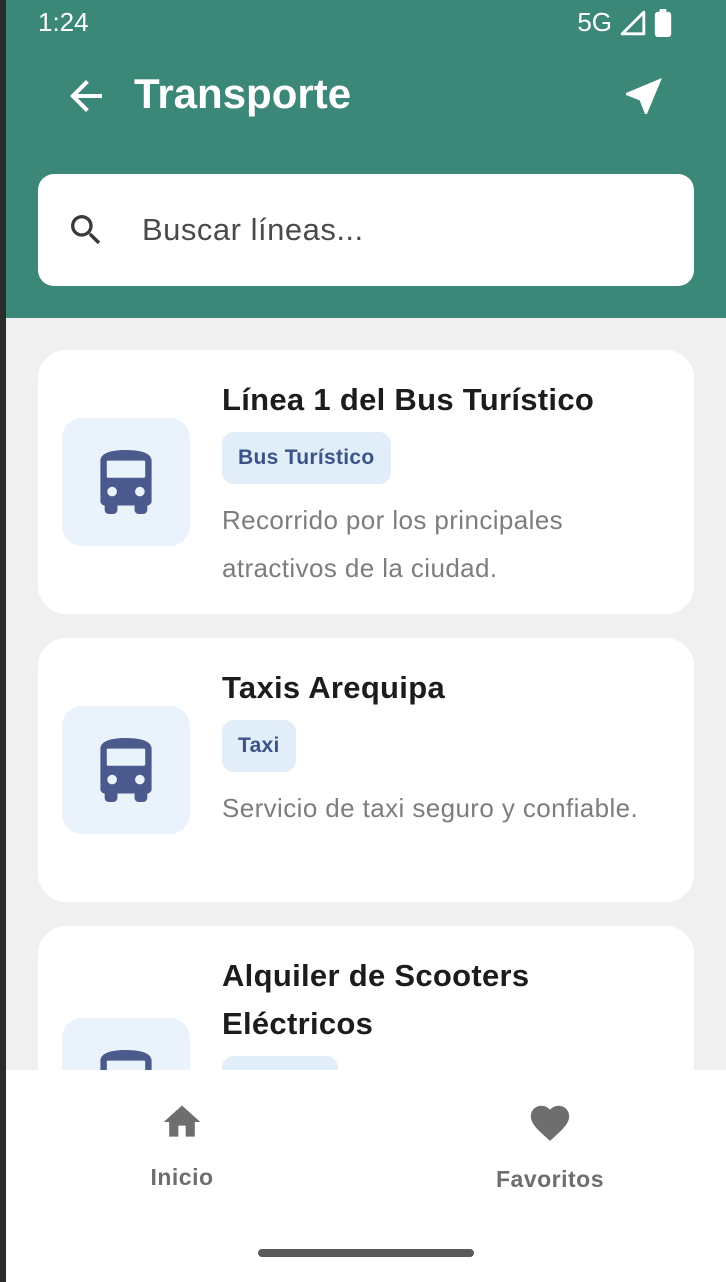 This screenshot has height=1282, width=726. What do you see at coordinates (402, 230) in the screenshot?
I see `search-input` at bounding box center [402, 230].